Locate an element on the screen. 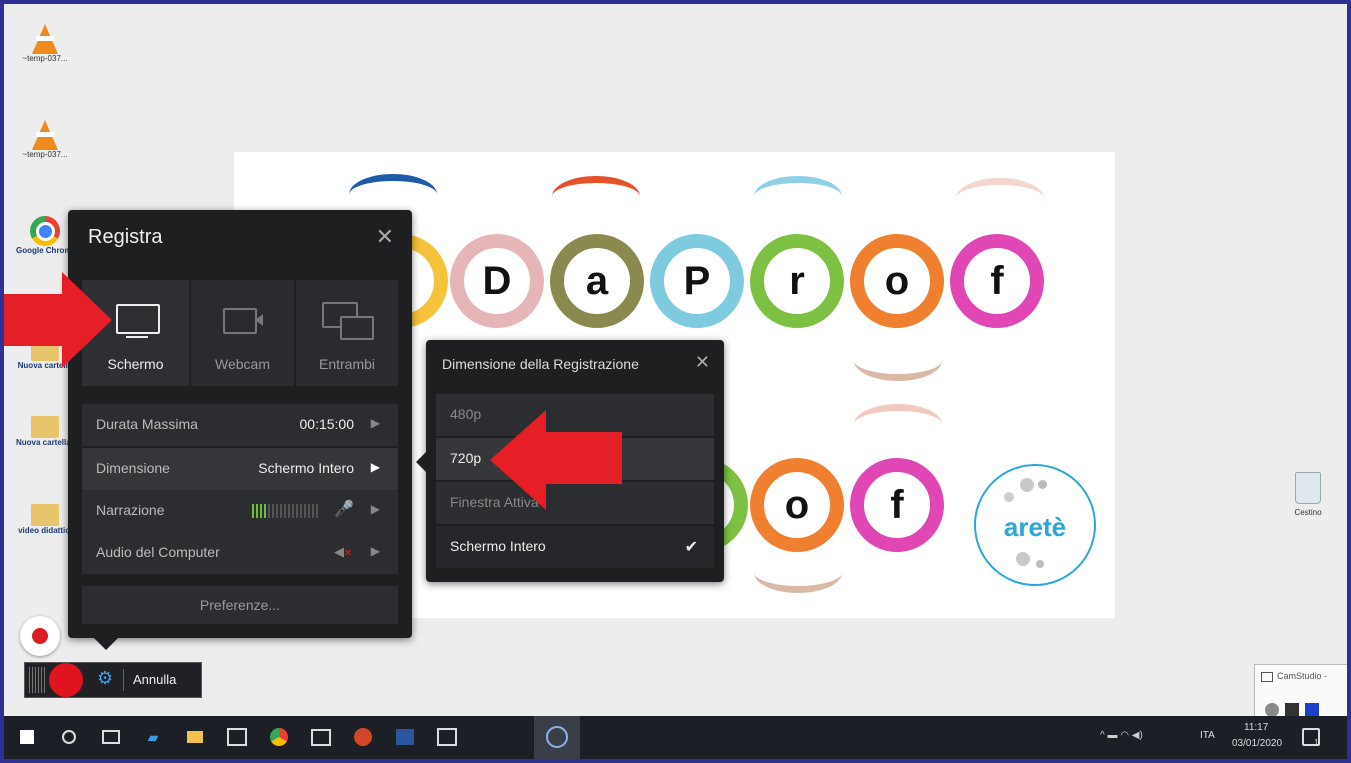 This screenshot has height=763, width=1351. dimension-value: Schermo Intero is located at coordinates (306, 468).